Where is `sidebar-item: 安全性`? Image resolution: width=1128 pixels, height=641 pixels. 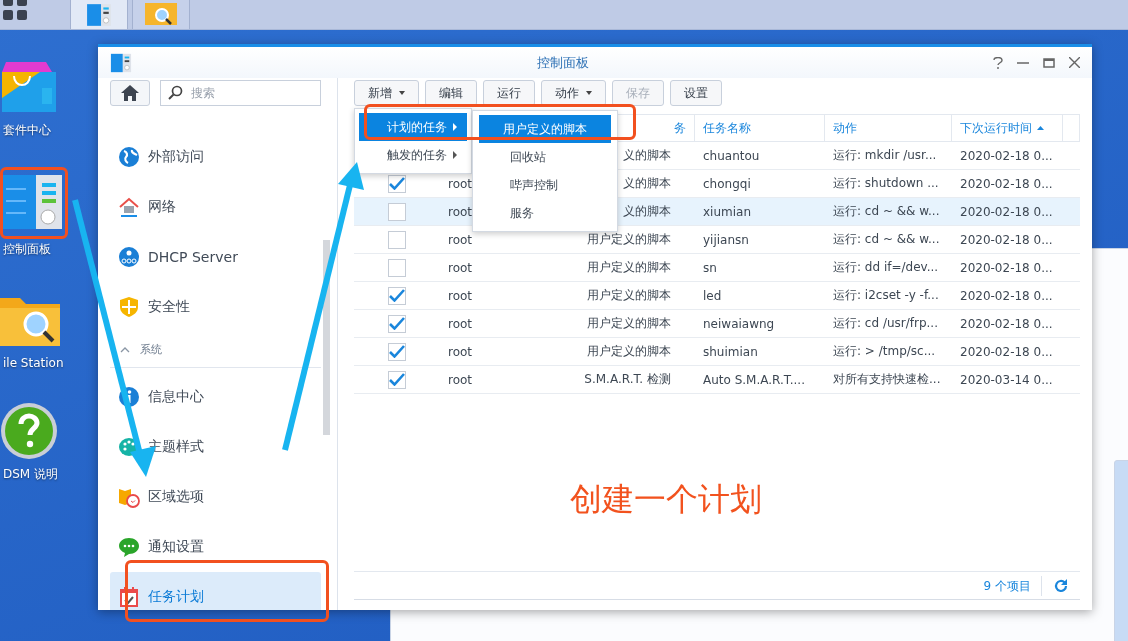 sidebar-item: 安全性 is located at coordinates (215, 307).